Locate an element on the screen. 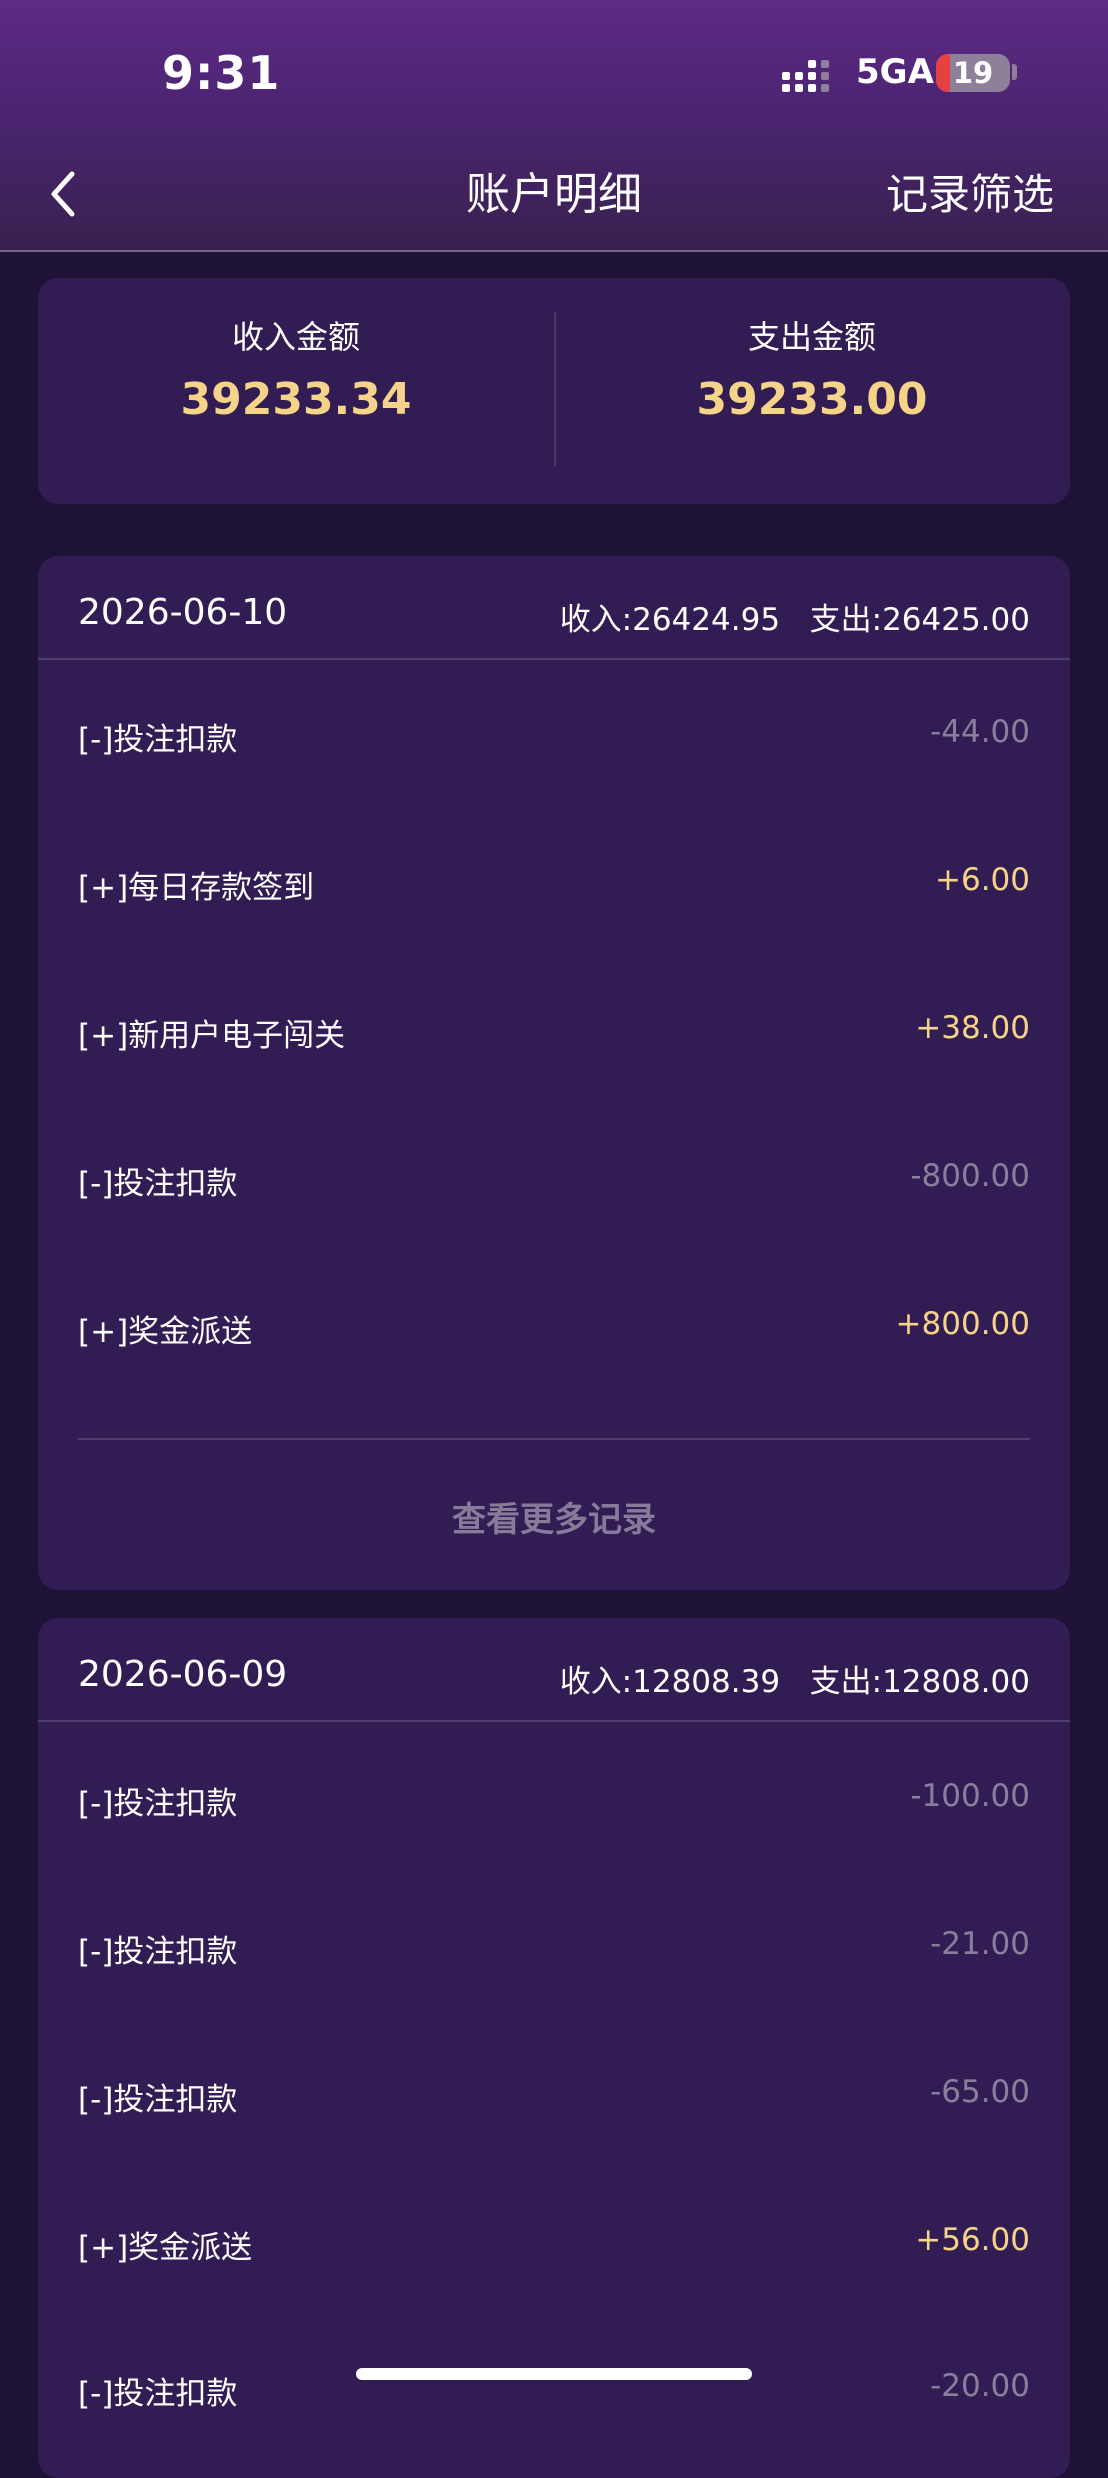  list-item: [-]投注扣款 -44.00 is located at coordinates (554, 734).